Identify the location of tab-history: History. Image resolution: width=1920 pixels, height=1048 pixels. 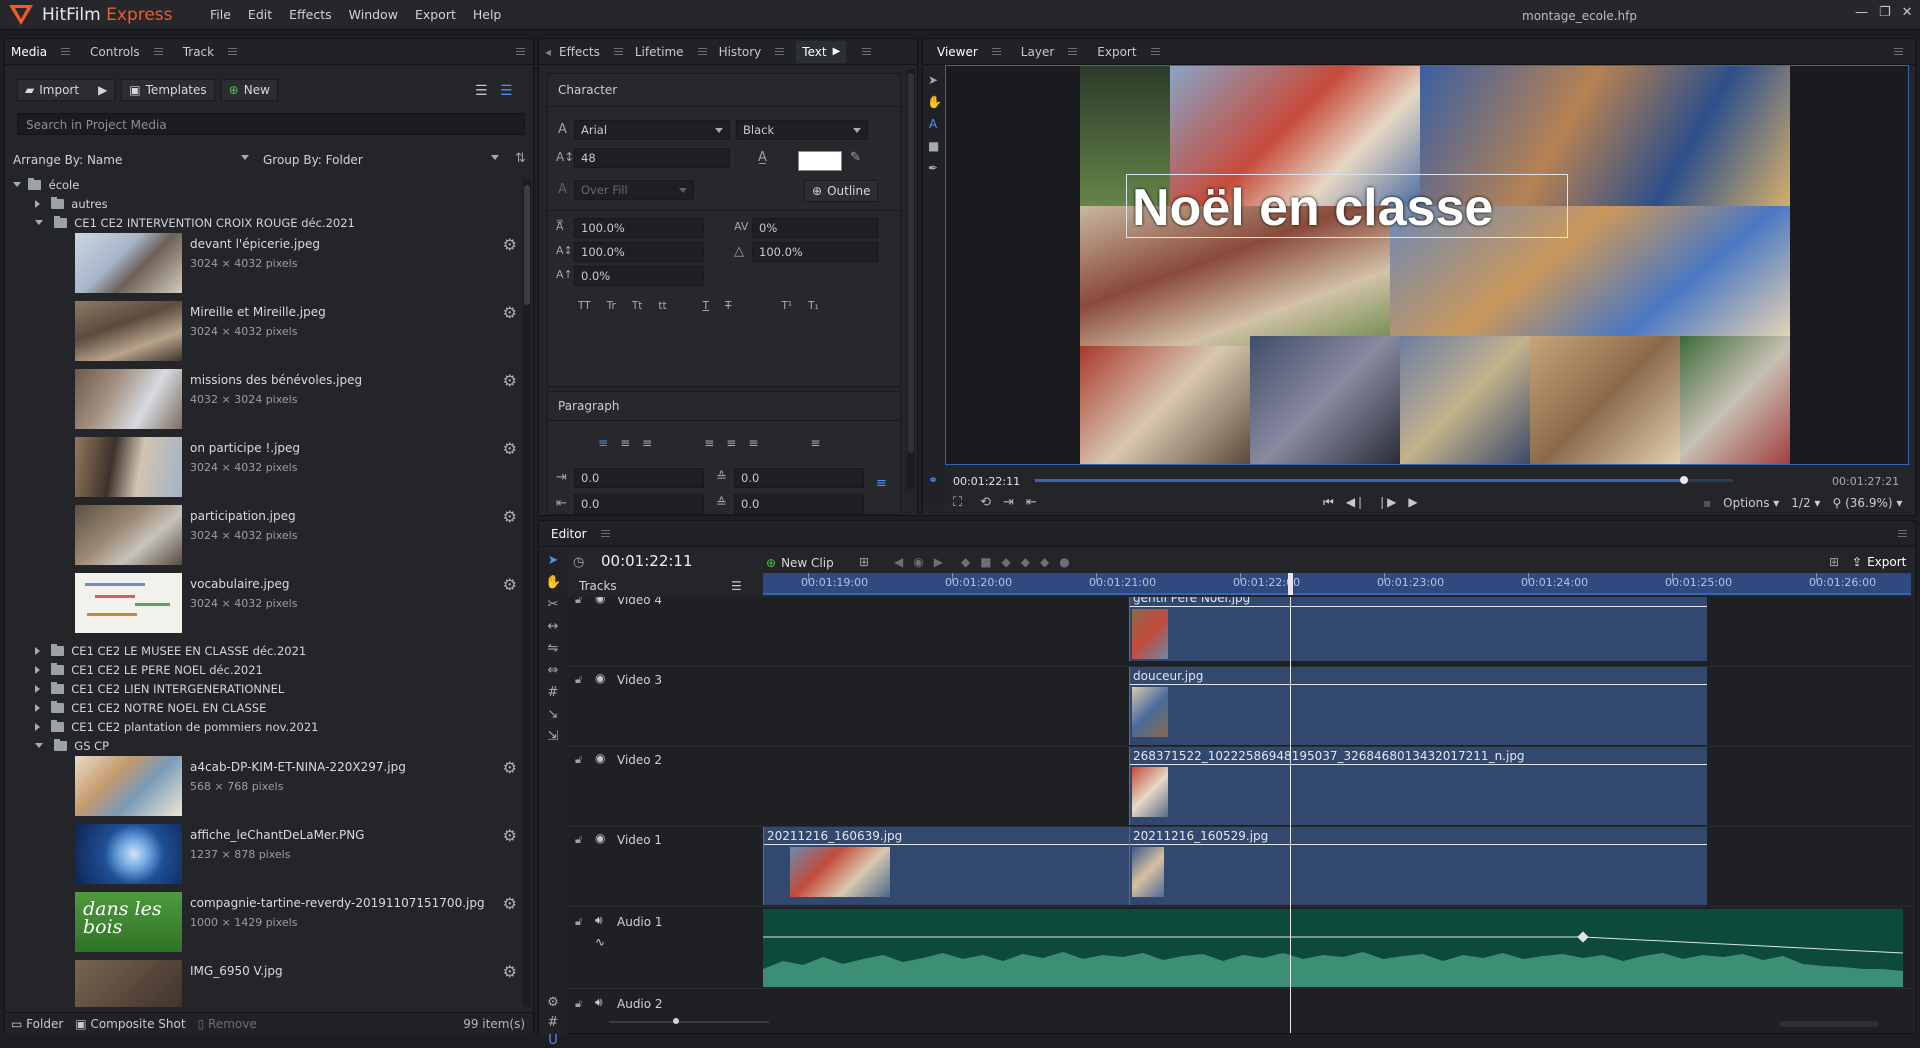
(752, 52).